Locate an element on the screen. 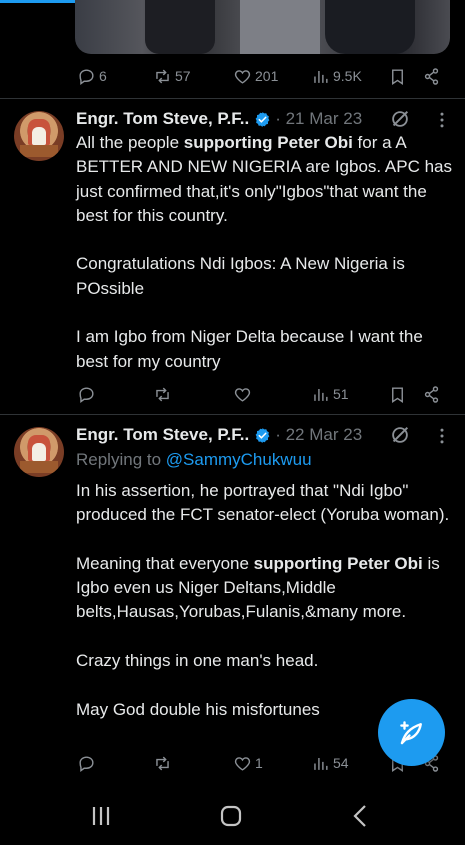 Image resolution: width=465 pixels, height=845 pixels. recents-icon is located at coordinates (101, 816).